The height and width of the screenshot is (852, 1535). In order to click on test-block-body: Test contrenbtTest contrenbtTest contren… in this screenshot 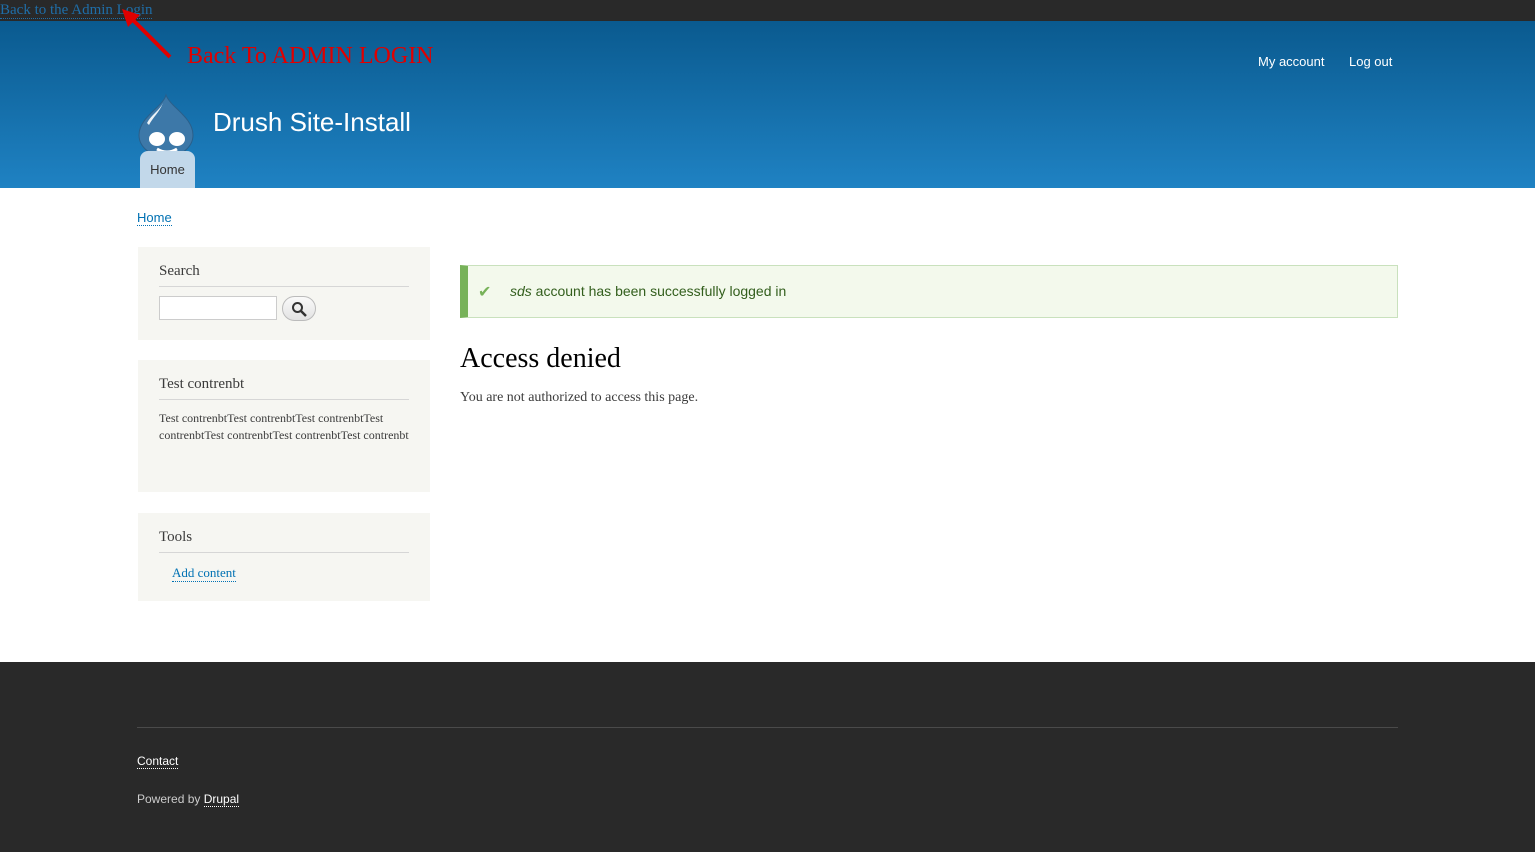, I will do `click(284, 426)`.